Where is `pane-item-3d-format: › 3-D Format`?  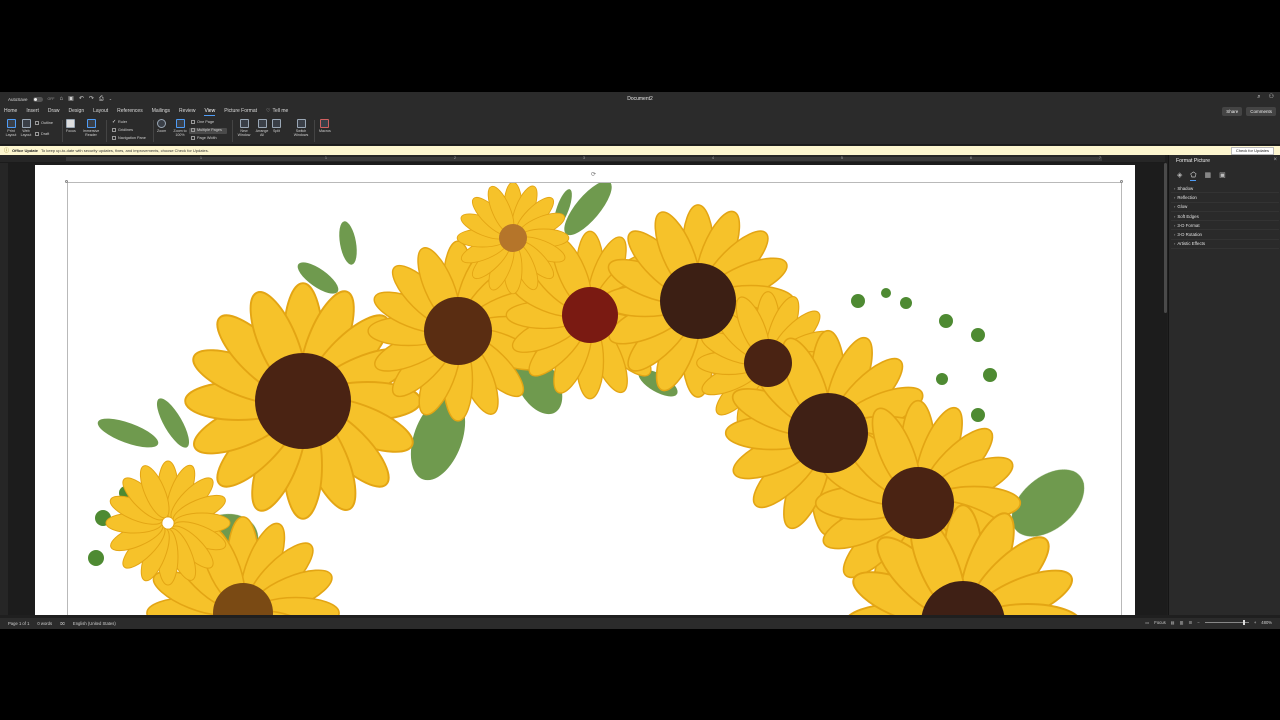
pane-item-3d-format: › 3-D Format is located at coordinates (1225, 226).